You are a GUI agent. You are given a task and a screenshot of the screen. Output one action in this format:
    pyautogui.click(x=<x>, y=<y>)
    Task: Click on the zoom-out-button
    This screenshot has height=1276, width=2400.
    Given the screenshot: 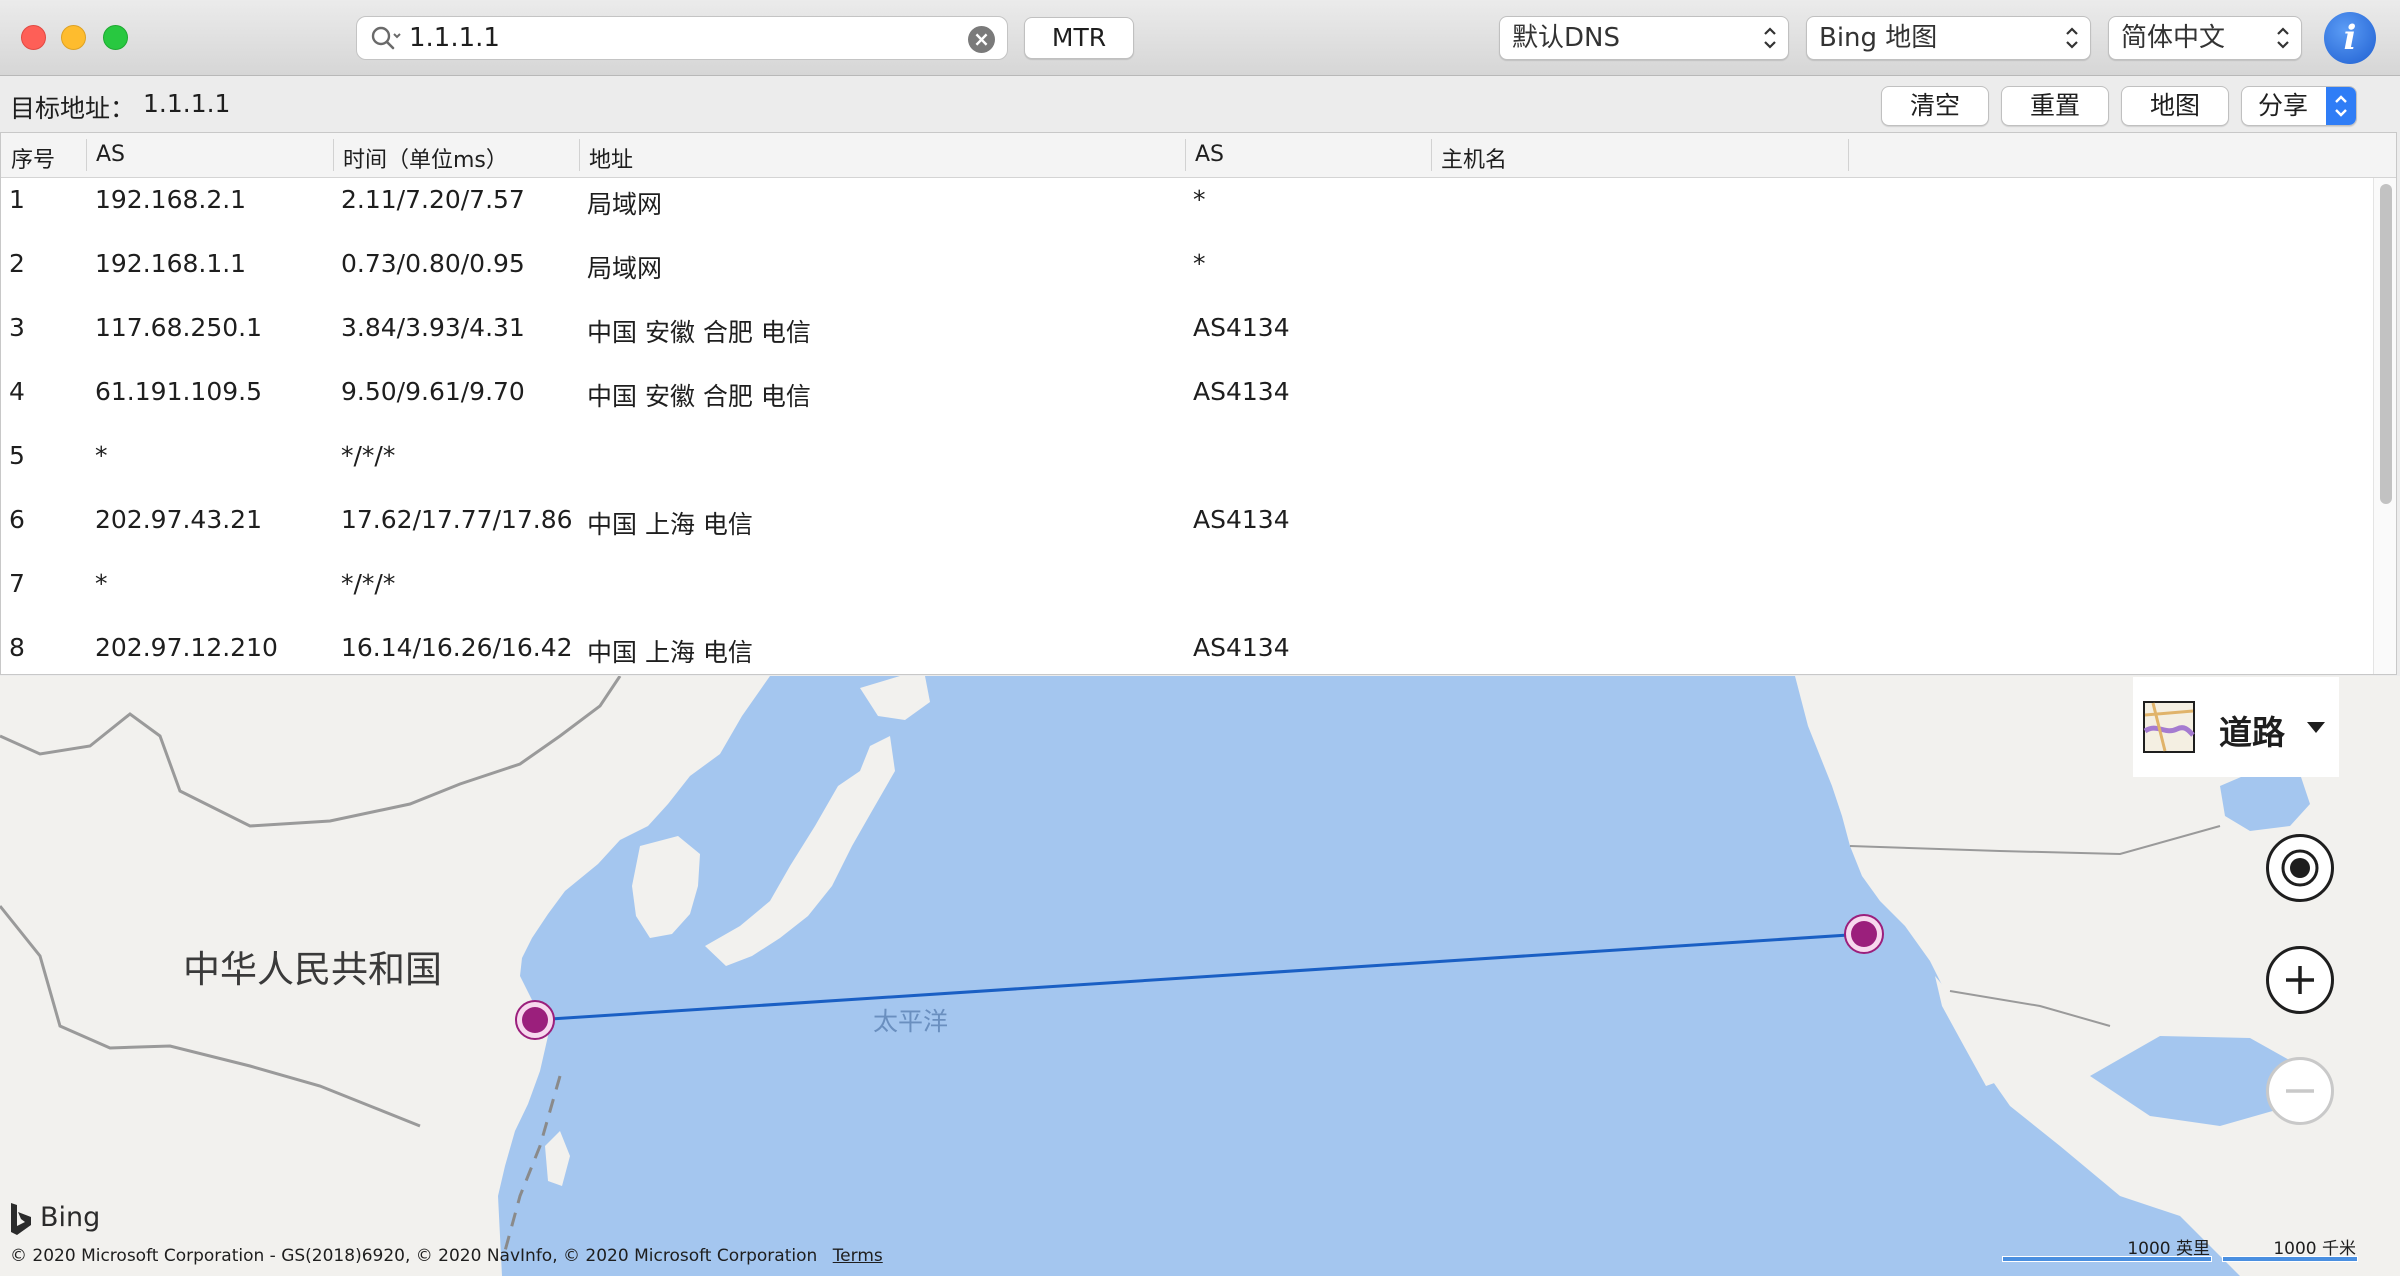 What is the action you would take?
    pyautogui.click(x=2300, y=1091)
    